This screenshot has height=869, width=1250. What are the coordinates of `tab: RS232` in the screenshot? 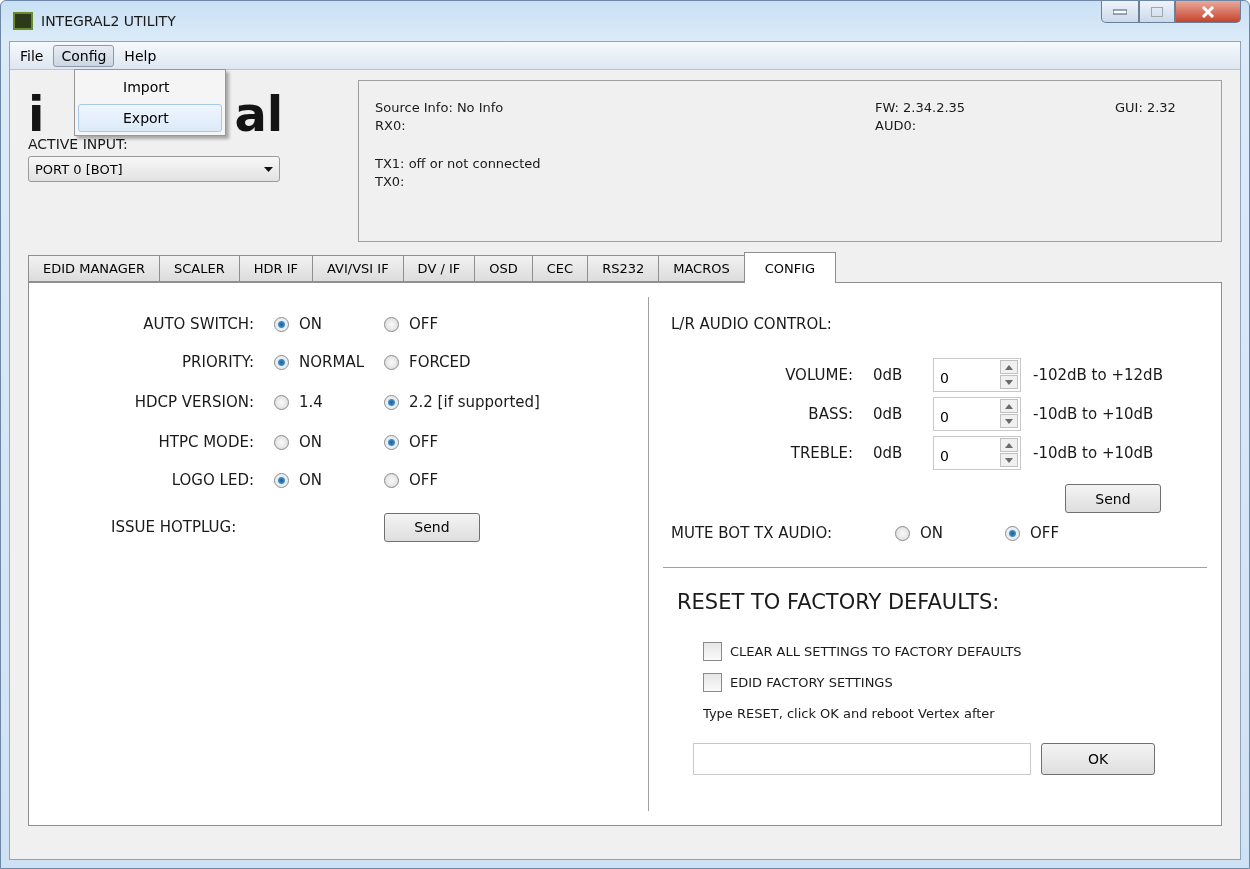 It's located at (623, 268).